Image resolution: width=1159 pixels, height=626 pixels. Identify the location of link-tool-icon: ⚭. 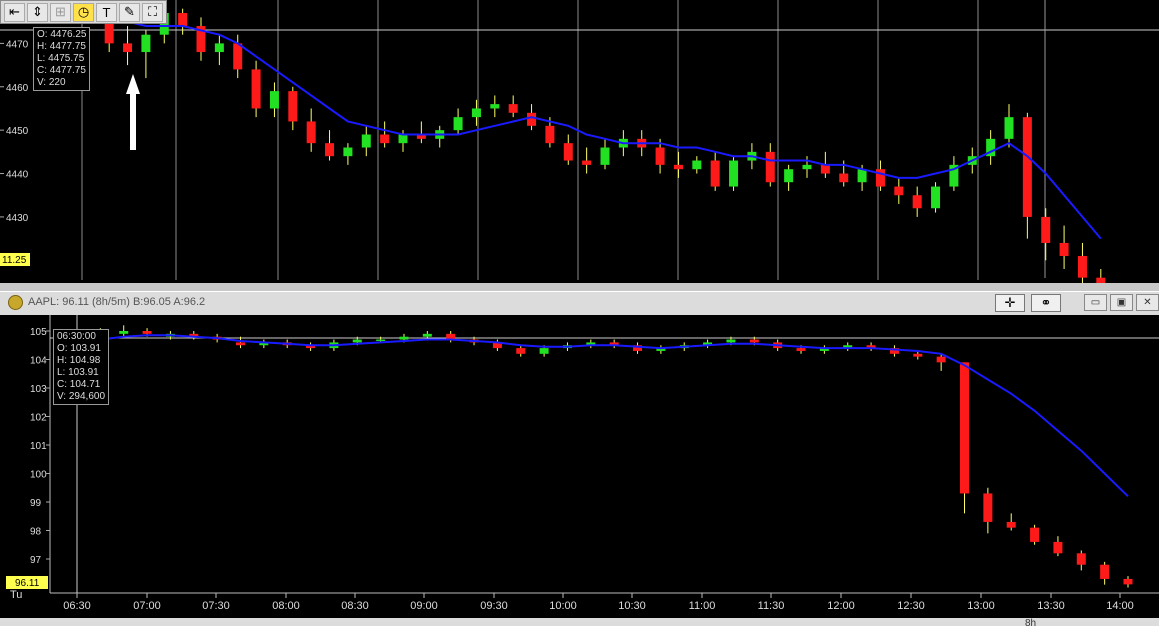
(1046, 303).